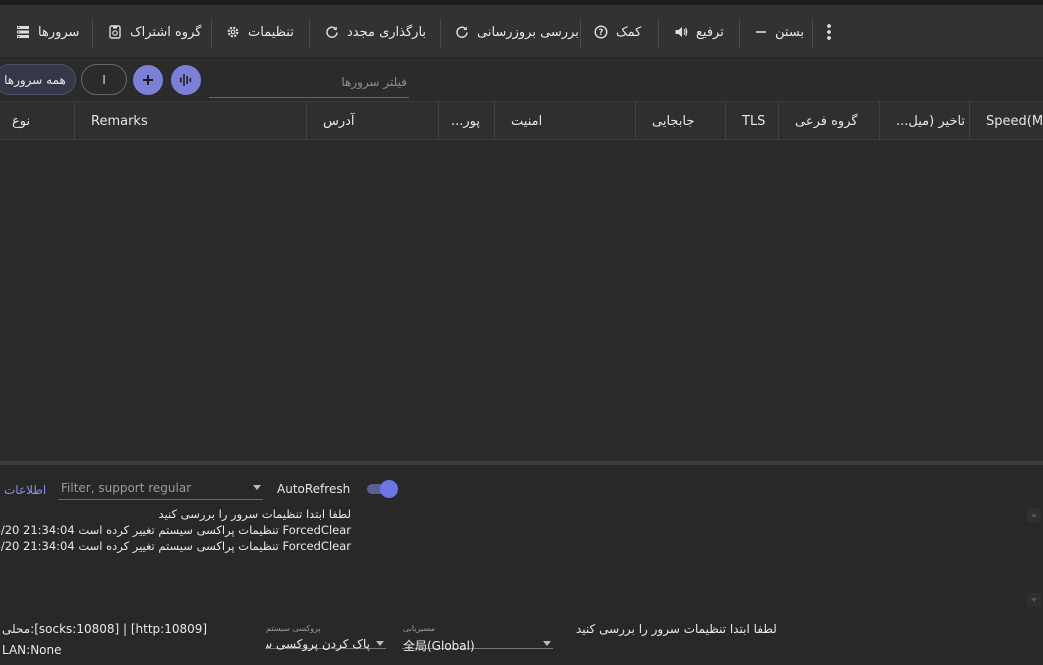  What do you see at coordinates (673, 121) in the screenshot?
I see `column-header-label: جابجایی` at bounding box center [673, 121].